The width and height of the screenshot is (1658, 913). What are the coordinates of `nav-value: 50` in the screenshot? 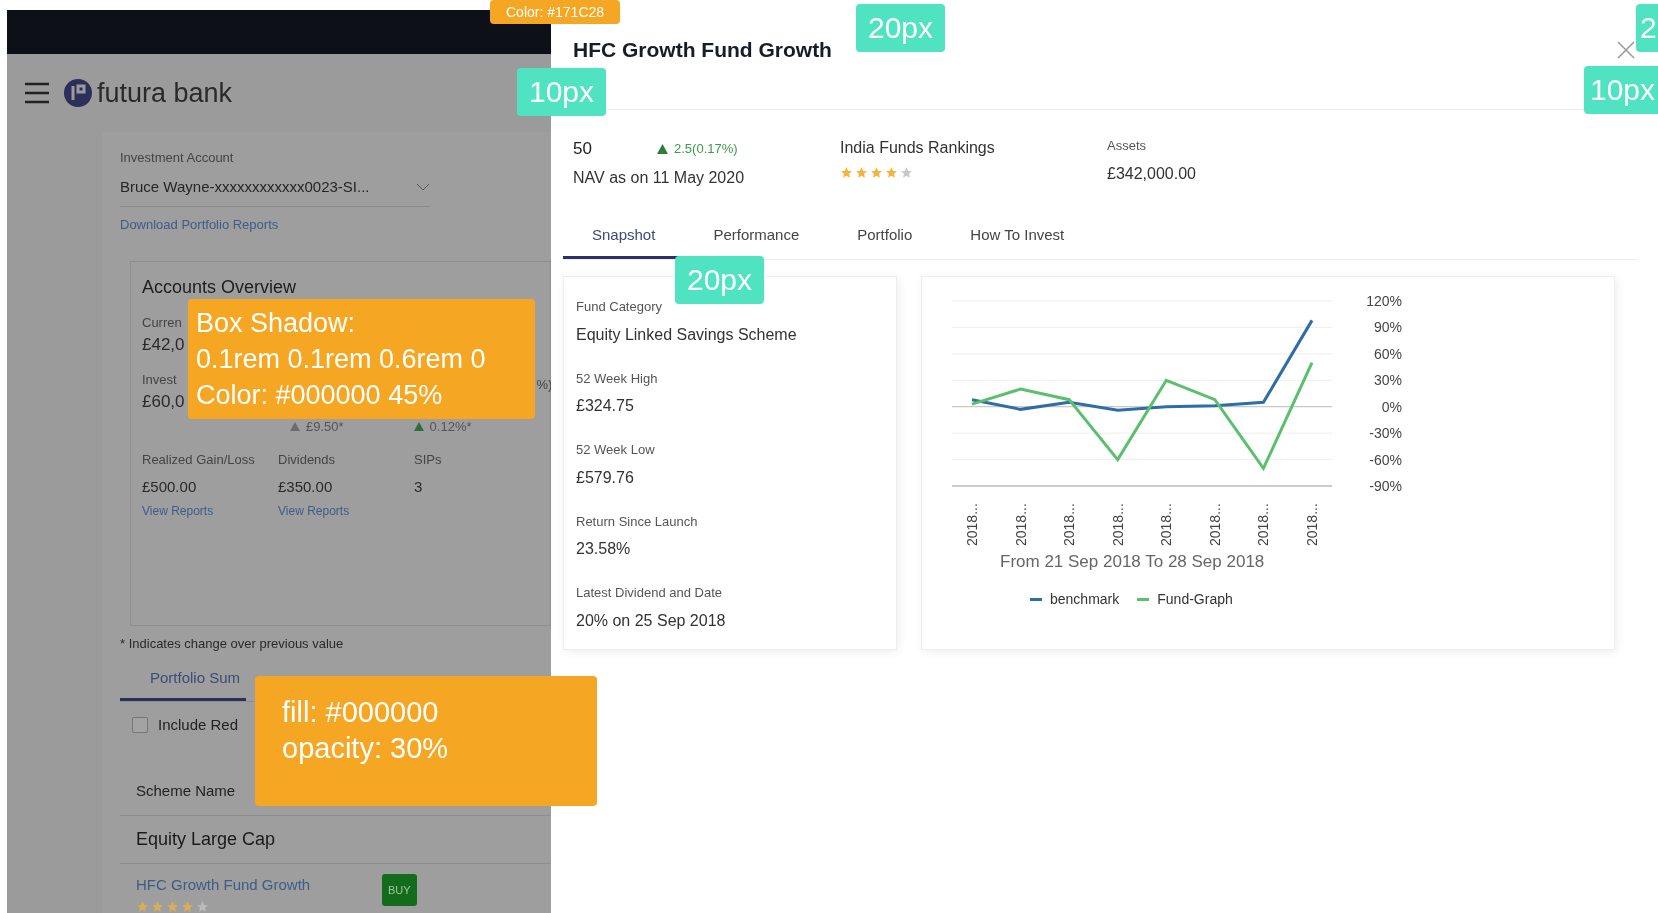 It's located at (583, 149).